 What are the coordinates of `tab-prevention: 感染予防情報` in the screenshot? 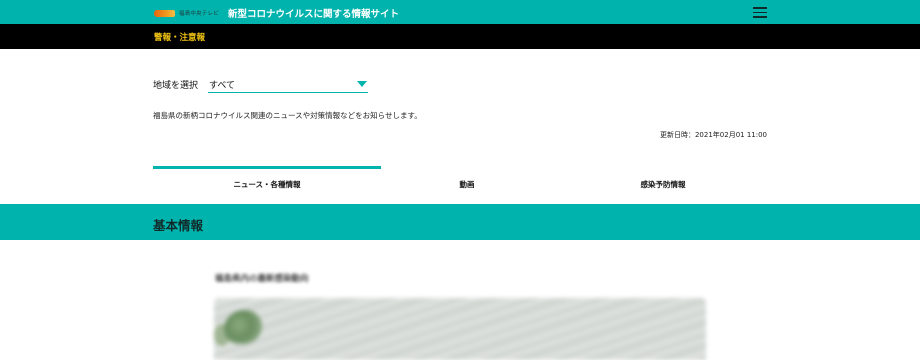 It's located at (663, 179).